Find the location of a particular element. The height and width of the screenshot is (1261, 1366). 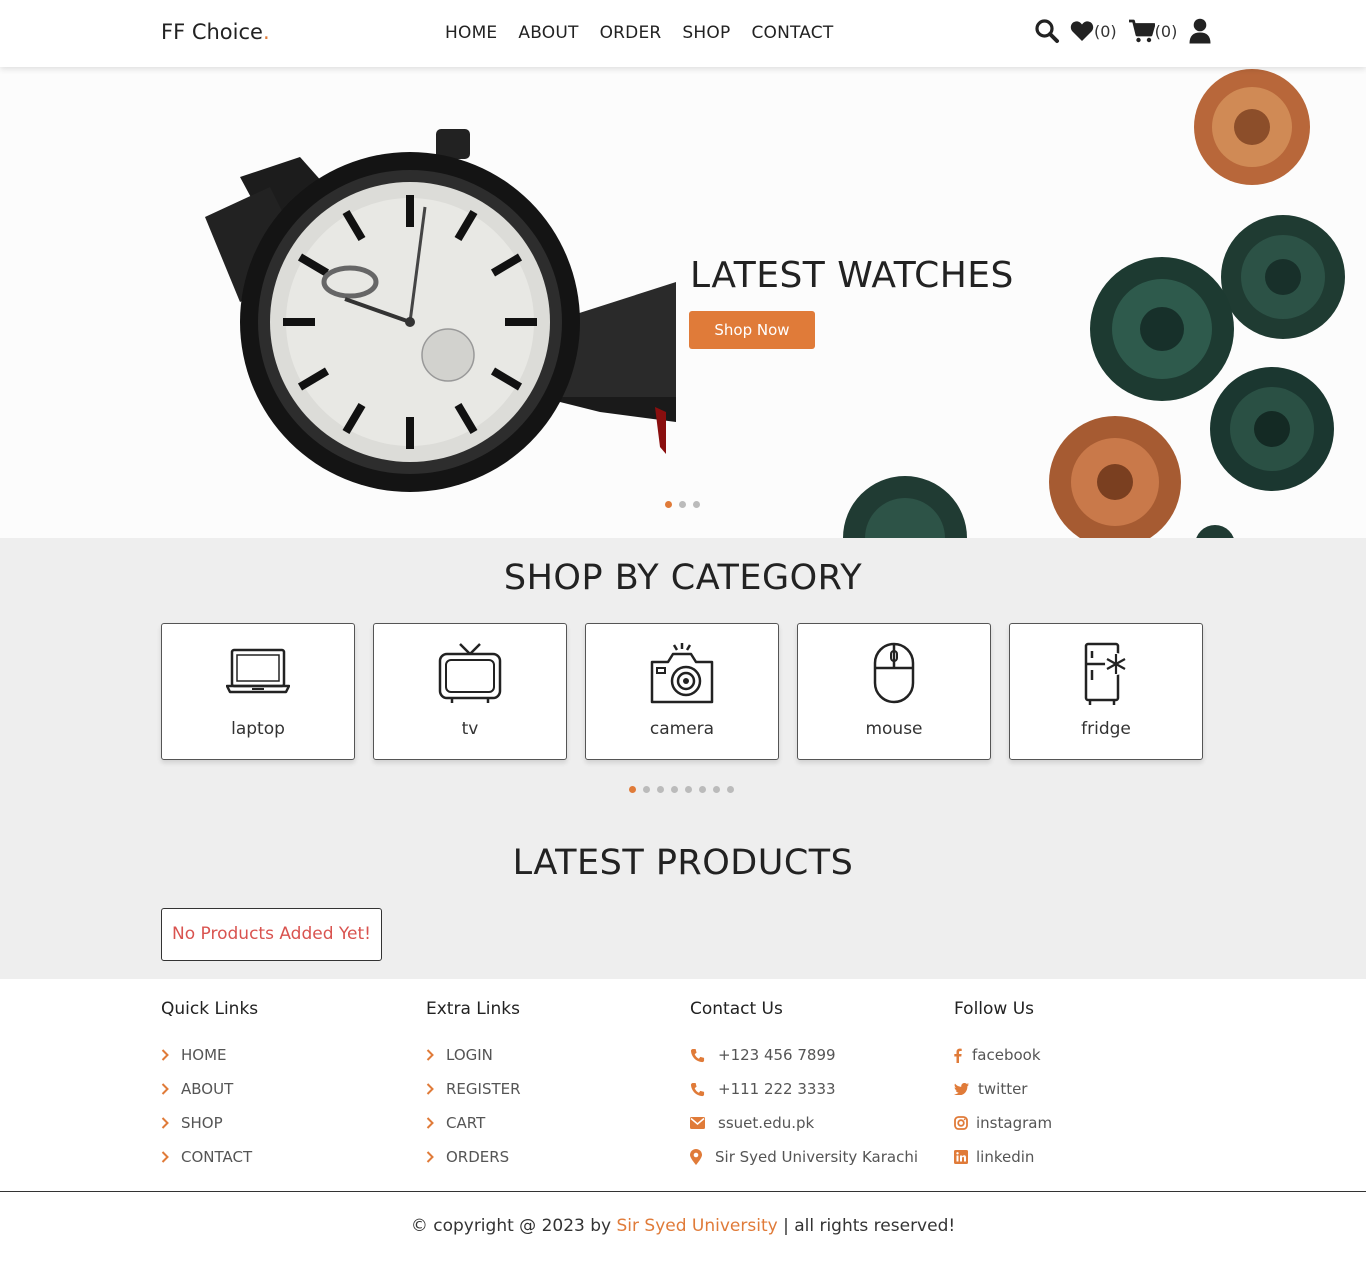

footer-link-orders: ORDERS is located at coordinates (473, 1157).